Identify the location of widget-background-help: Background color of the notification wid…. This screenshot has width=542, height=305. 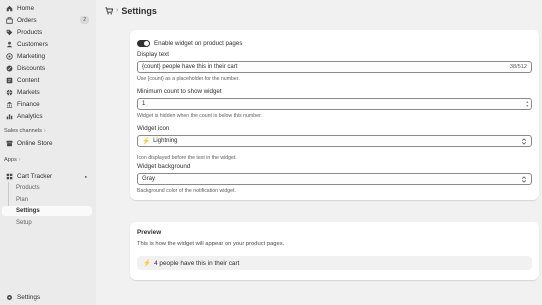
(186, 191).